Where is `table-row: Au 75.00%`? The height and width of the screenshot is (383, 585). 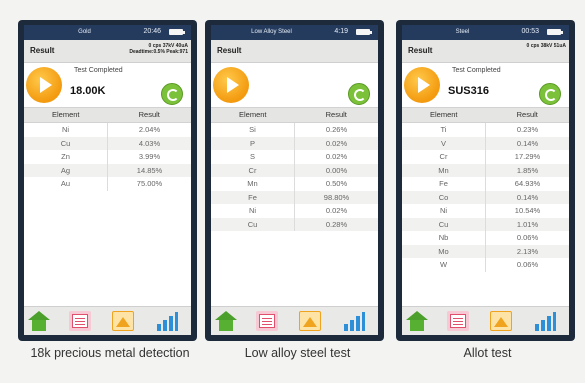 table-row: Au 75.00% is located at coordinates (107, 184).